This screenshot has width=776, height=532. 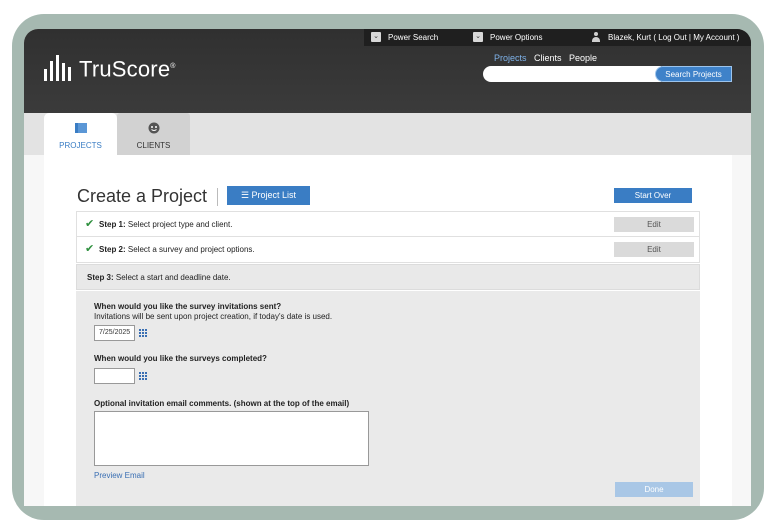 What do you see at coordinates (654, 224) in the screenshot?
I see `step-1-edit-button: Edit` at bounding box center [654, 224].